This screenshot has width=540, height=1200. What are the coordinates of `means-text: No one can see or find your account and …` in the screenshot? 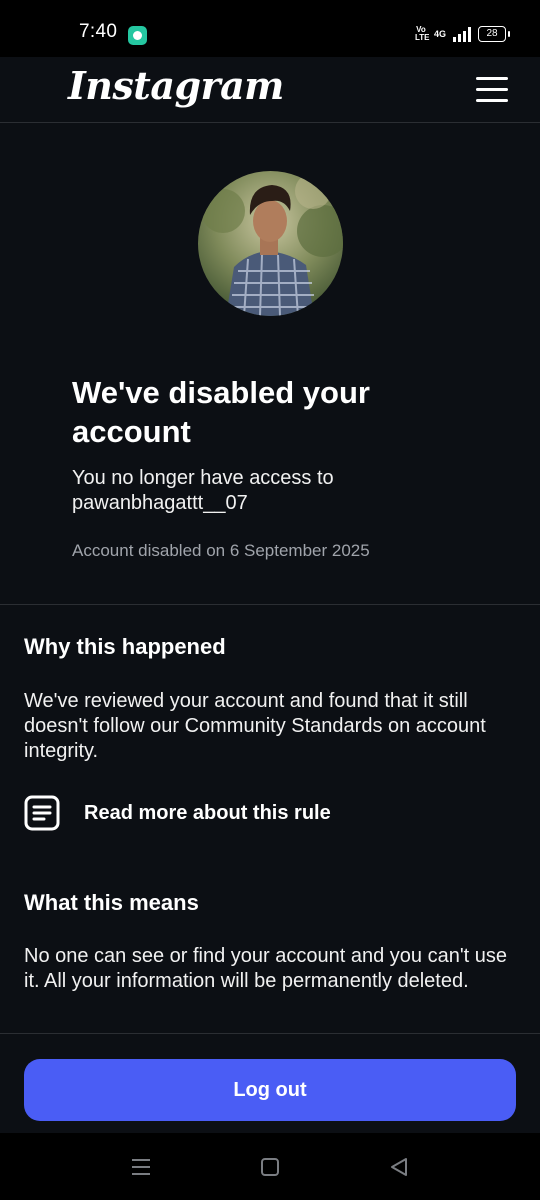 It's located at (266, 968).